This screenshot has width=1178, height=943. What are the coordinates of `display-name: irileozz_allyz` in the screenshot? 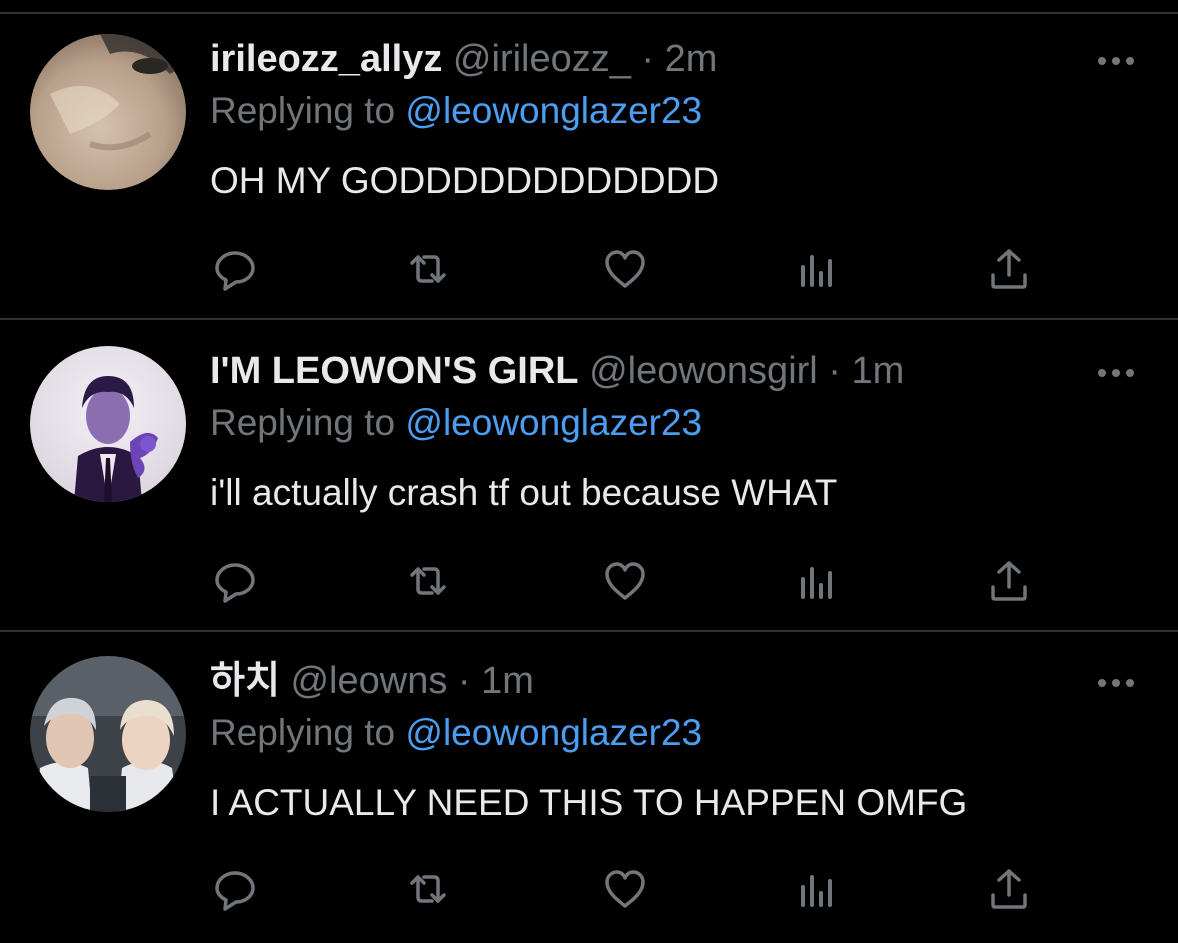 It's located at (326, 59).